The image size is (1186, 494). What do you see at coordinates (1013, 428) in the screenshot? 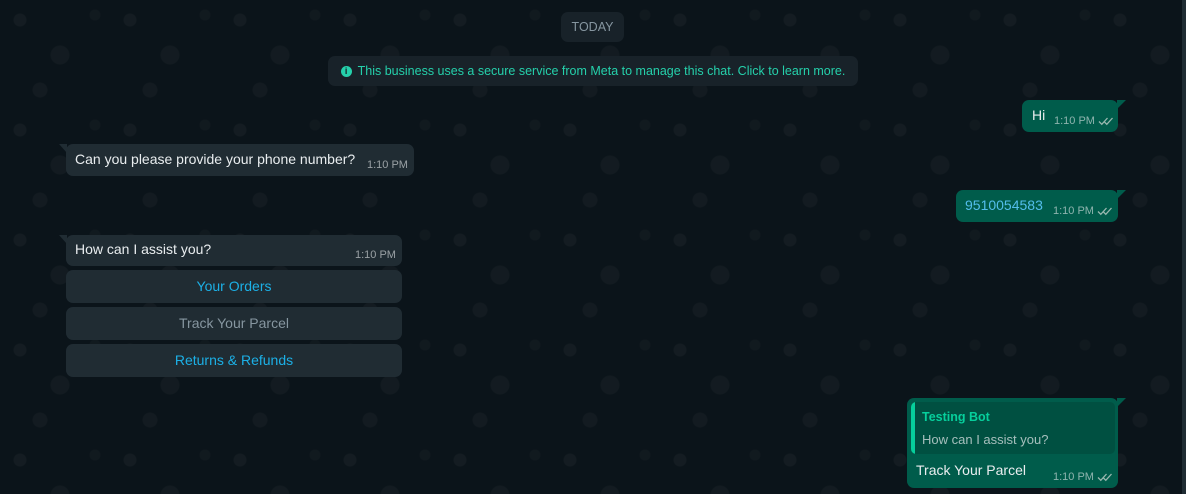
I see `quoted-message: Testing Bot How can I assist you?` at bounding box center [1013, 428].